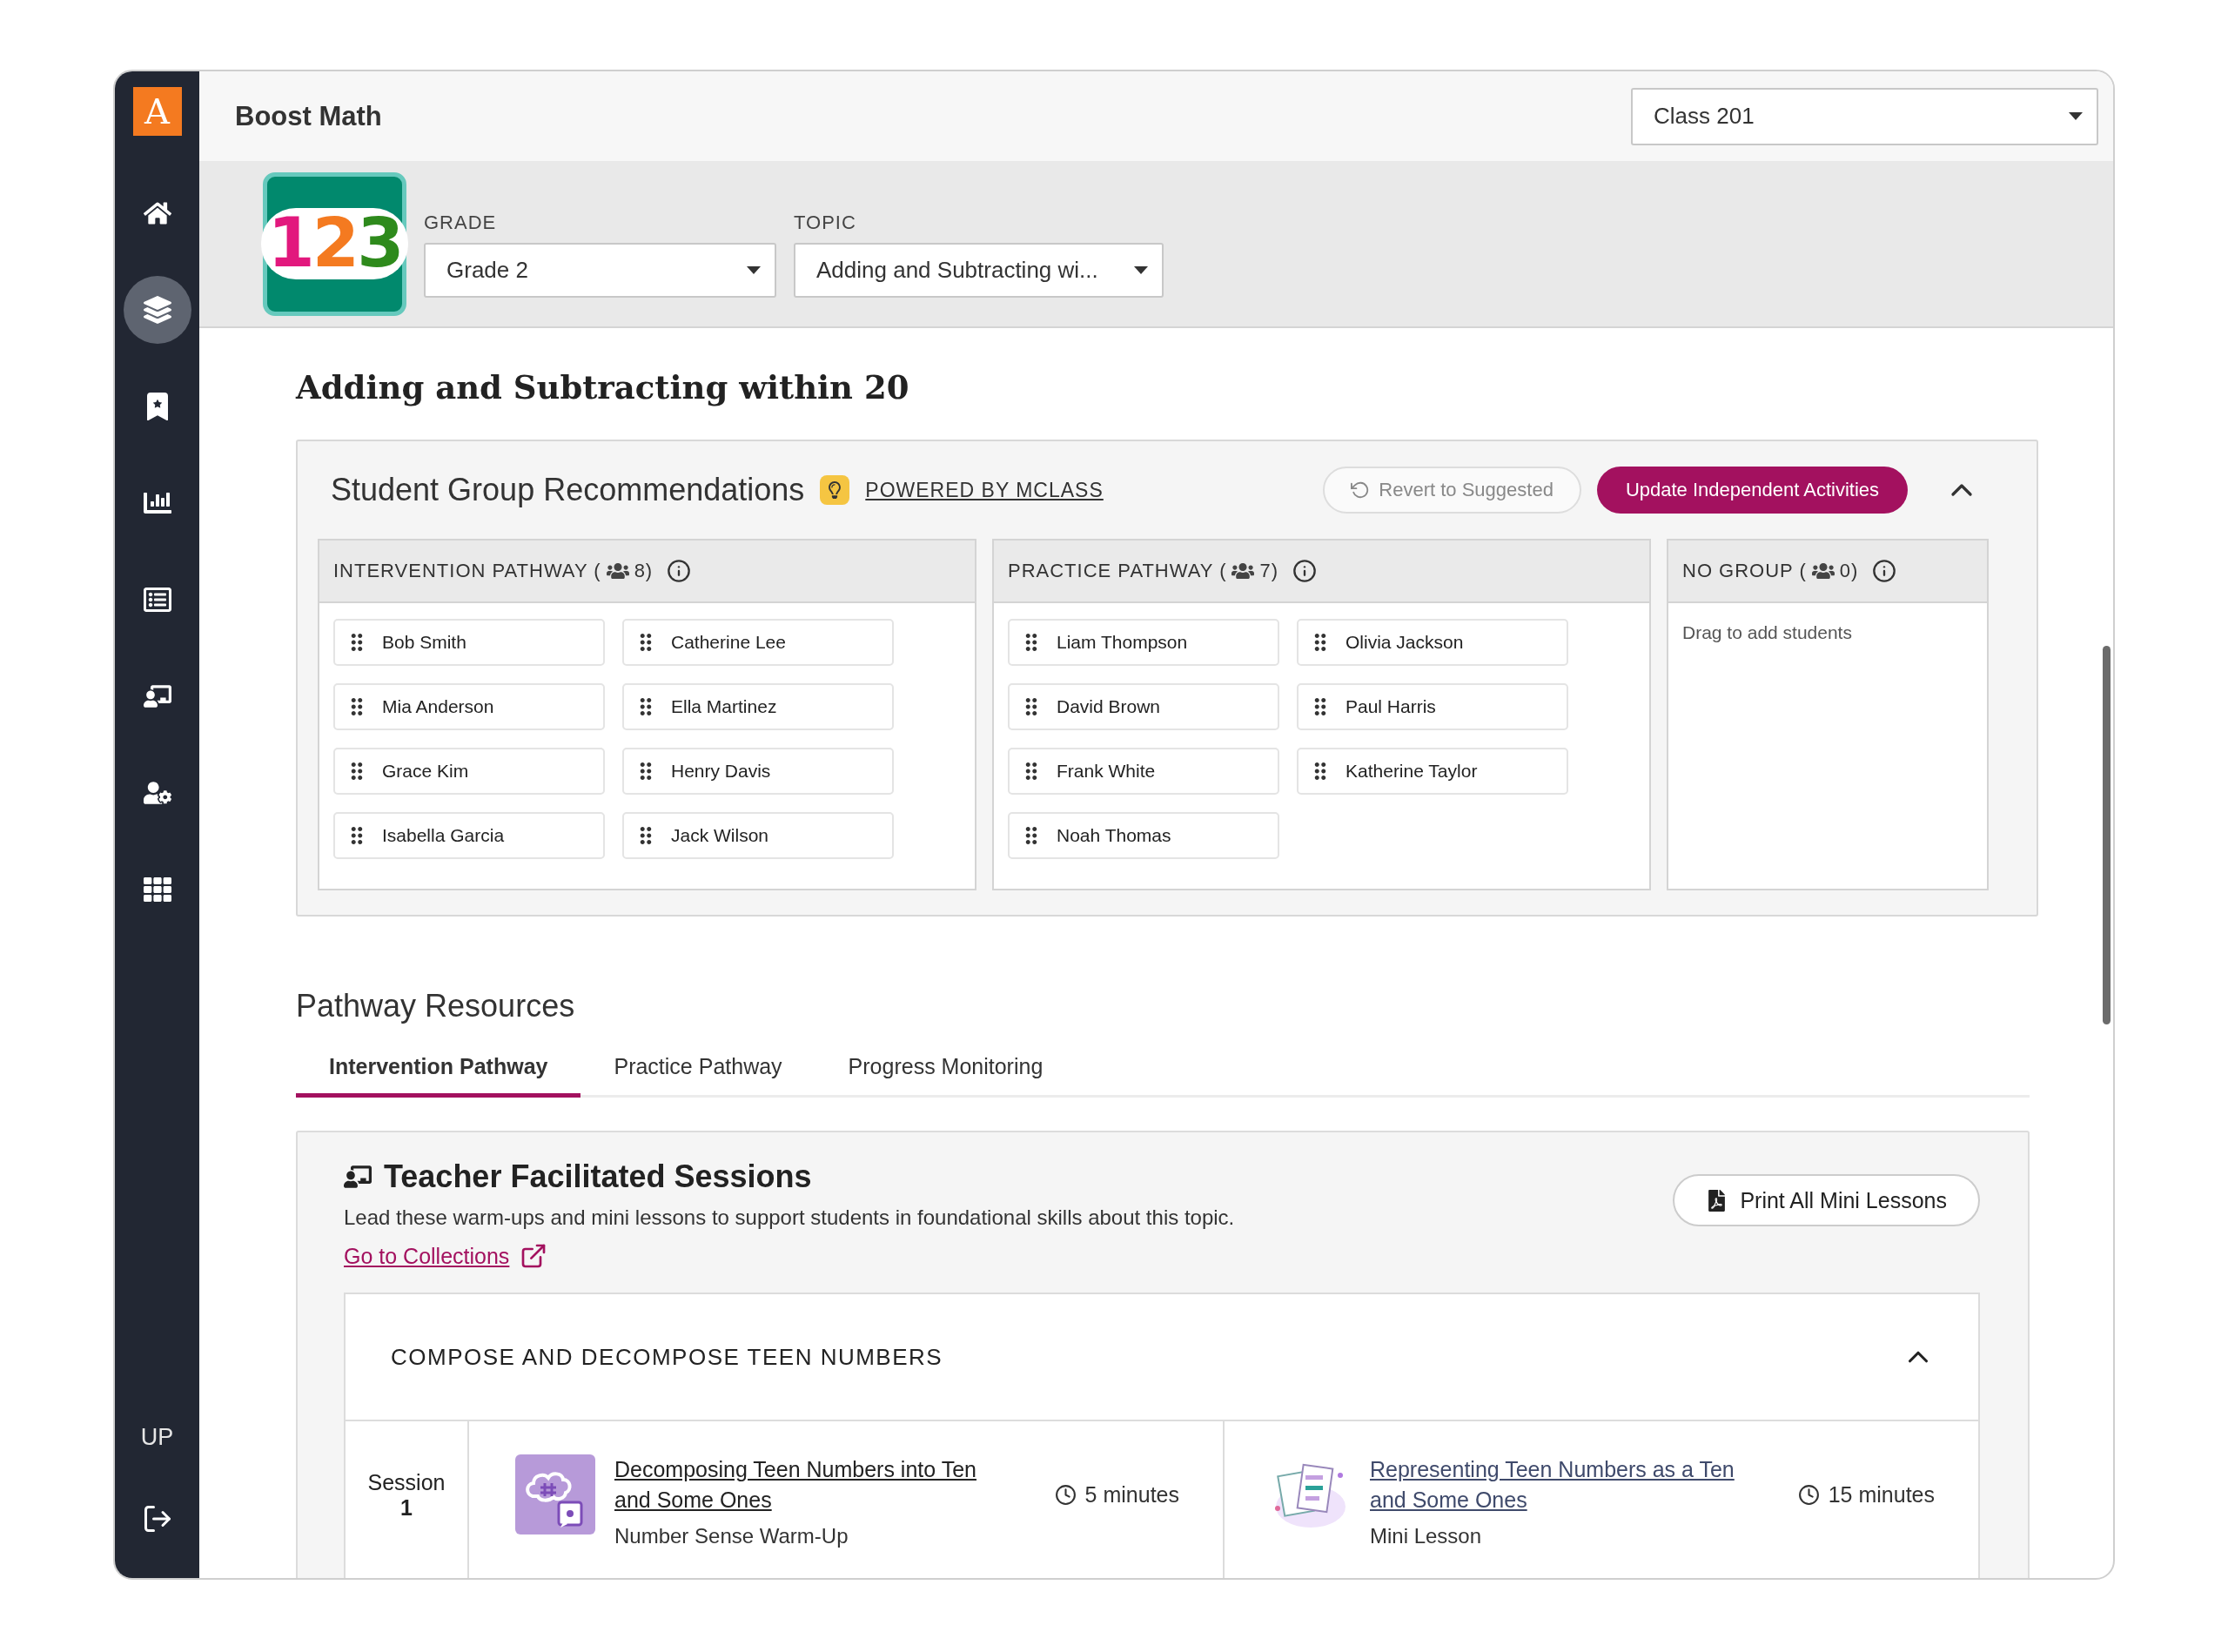 The width and height of the screenshot is (2228, 1652). What do you see at coordinates (1433, 643) in the screenshot?
I see `student-chip: Olivia Jackson` at bounding box center [1433, 643].